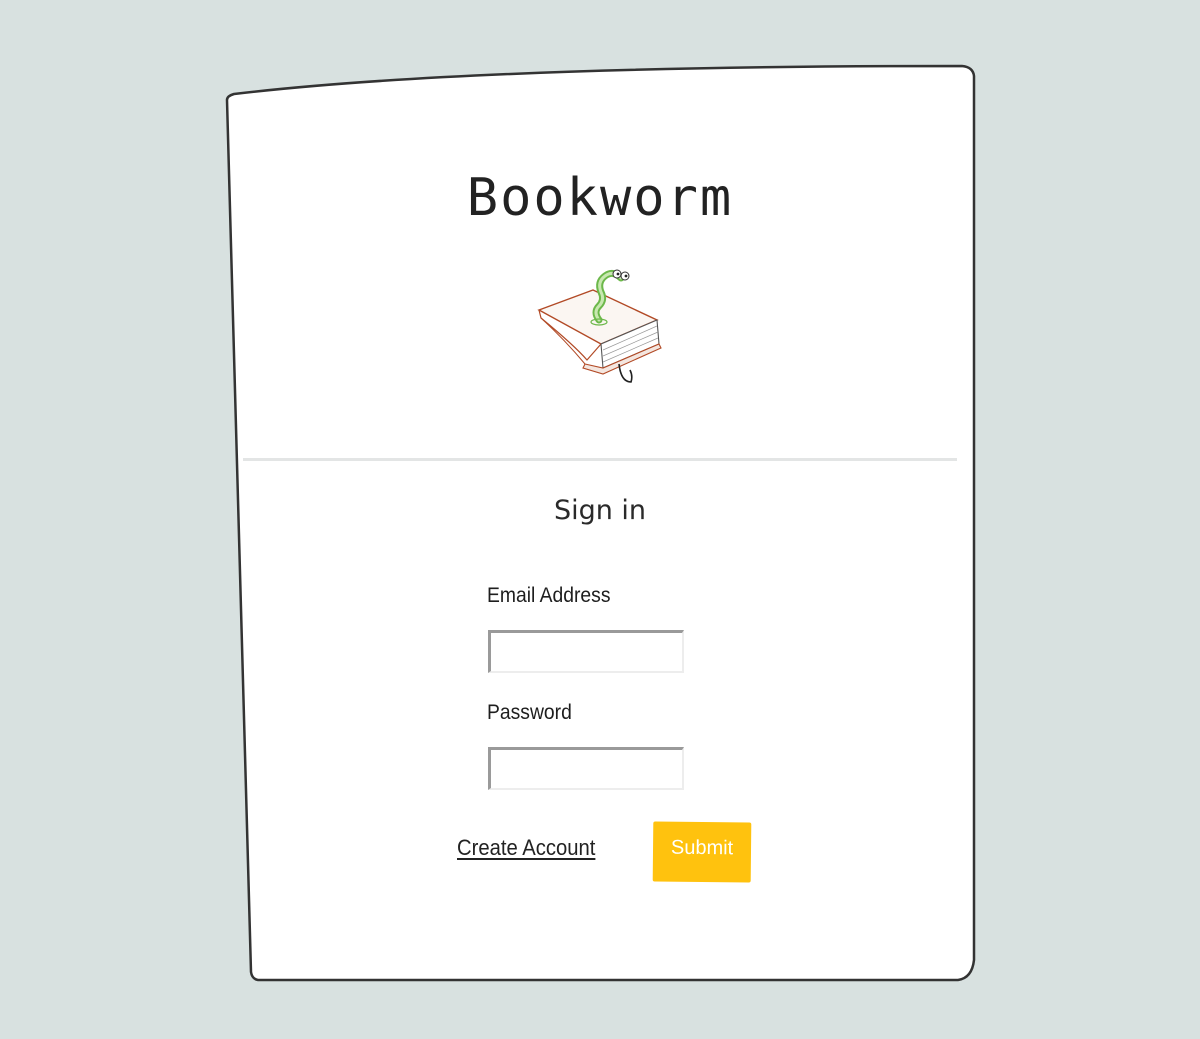 Image resolution: width=1200 pixels, height=1039 pixels. What do you see at coordinates (600, 198) in the screenshot?
I see `app-title: Bookworm` at bounding box center [600, 198].